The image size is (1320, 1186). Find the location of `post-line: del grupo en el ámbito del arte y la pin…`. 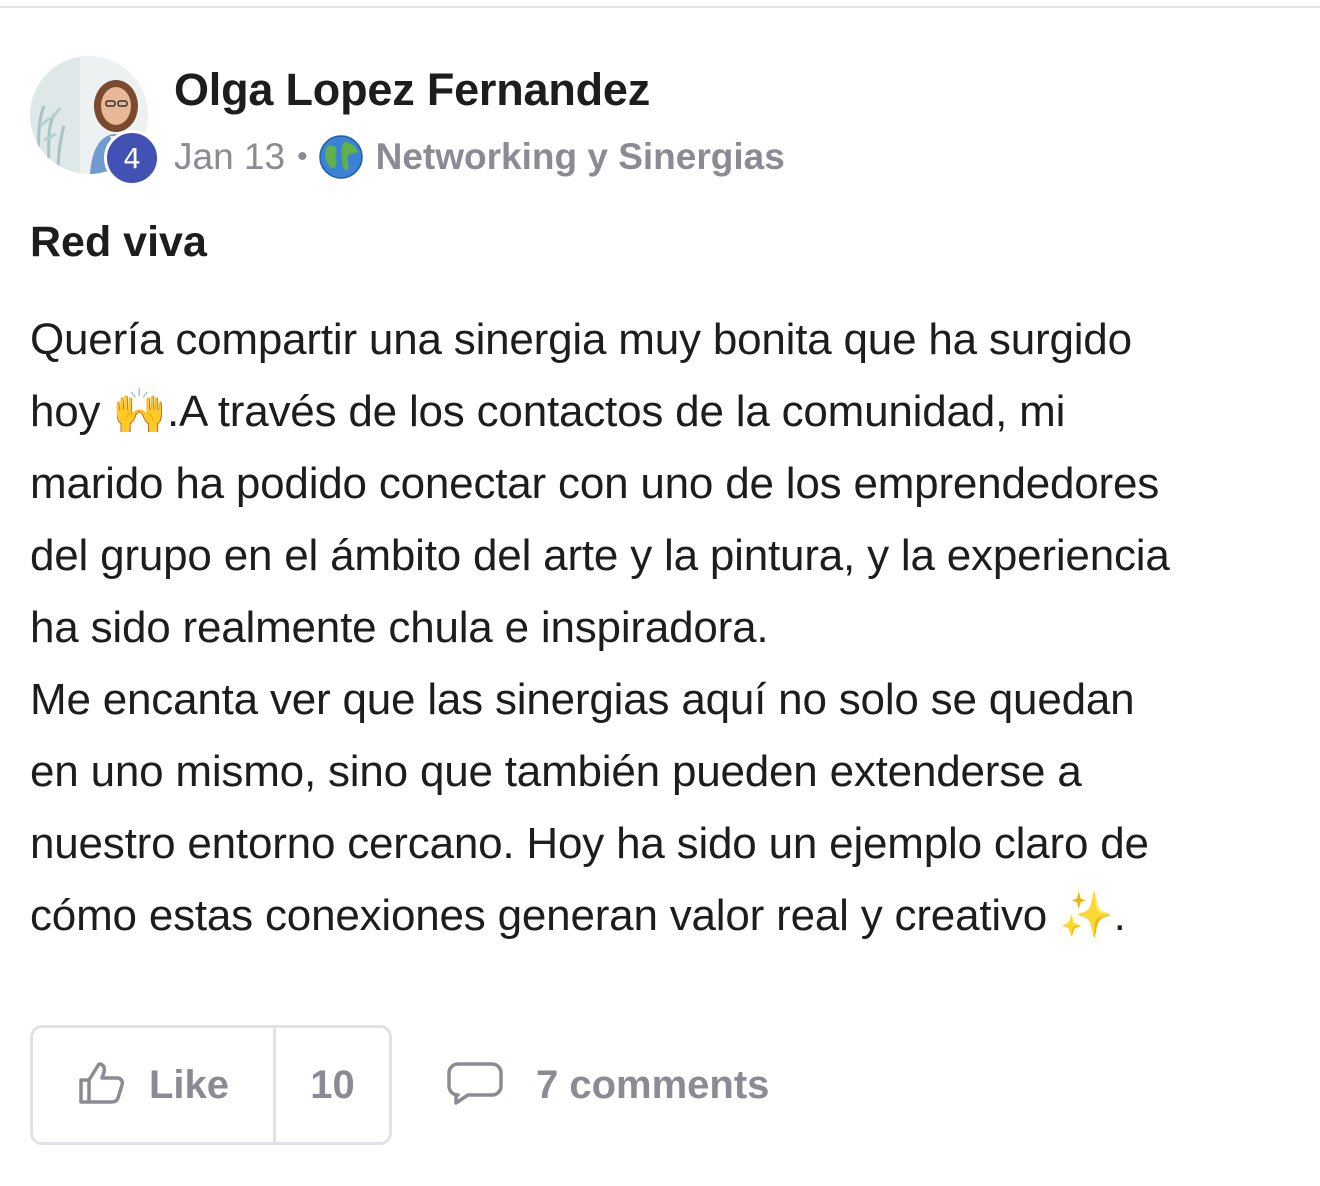

post-line: del grupo en el ámbito del arte y la pin… is located at coordinates (600, 555).